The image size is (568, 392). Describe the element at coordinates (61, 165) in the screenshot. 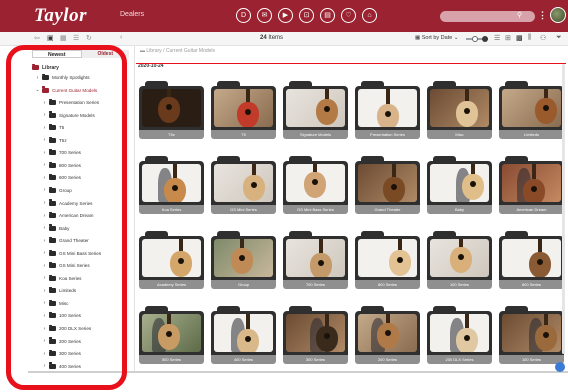

I see `tree-item: › 800 Series` at that location.